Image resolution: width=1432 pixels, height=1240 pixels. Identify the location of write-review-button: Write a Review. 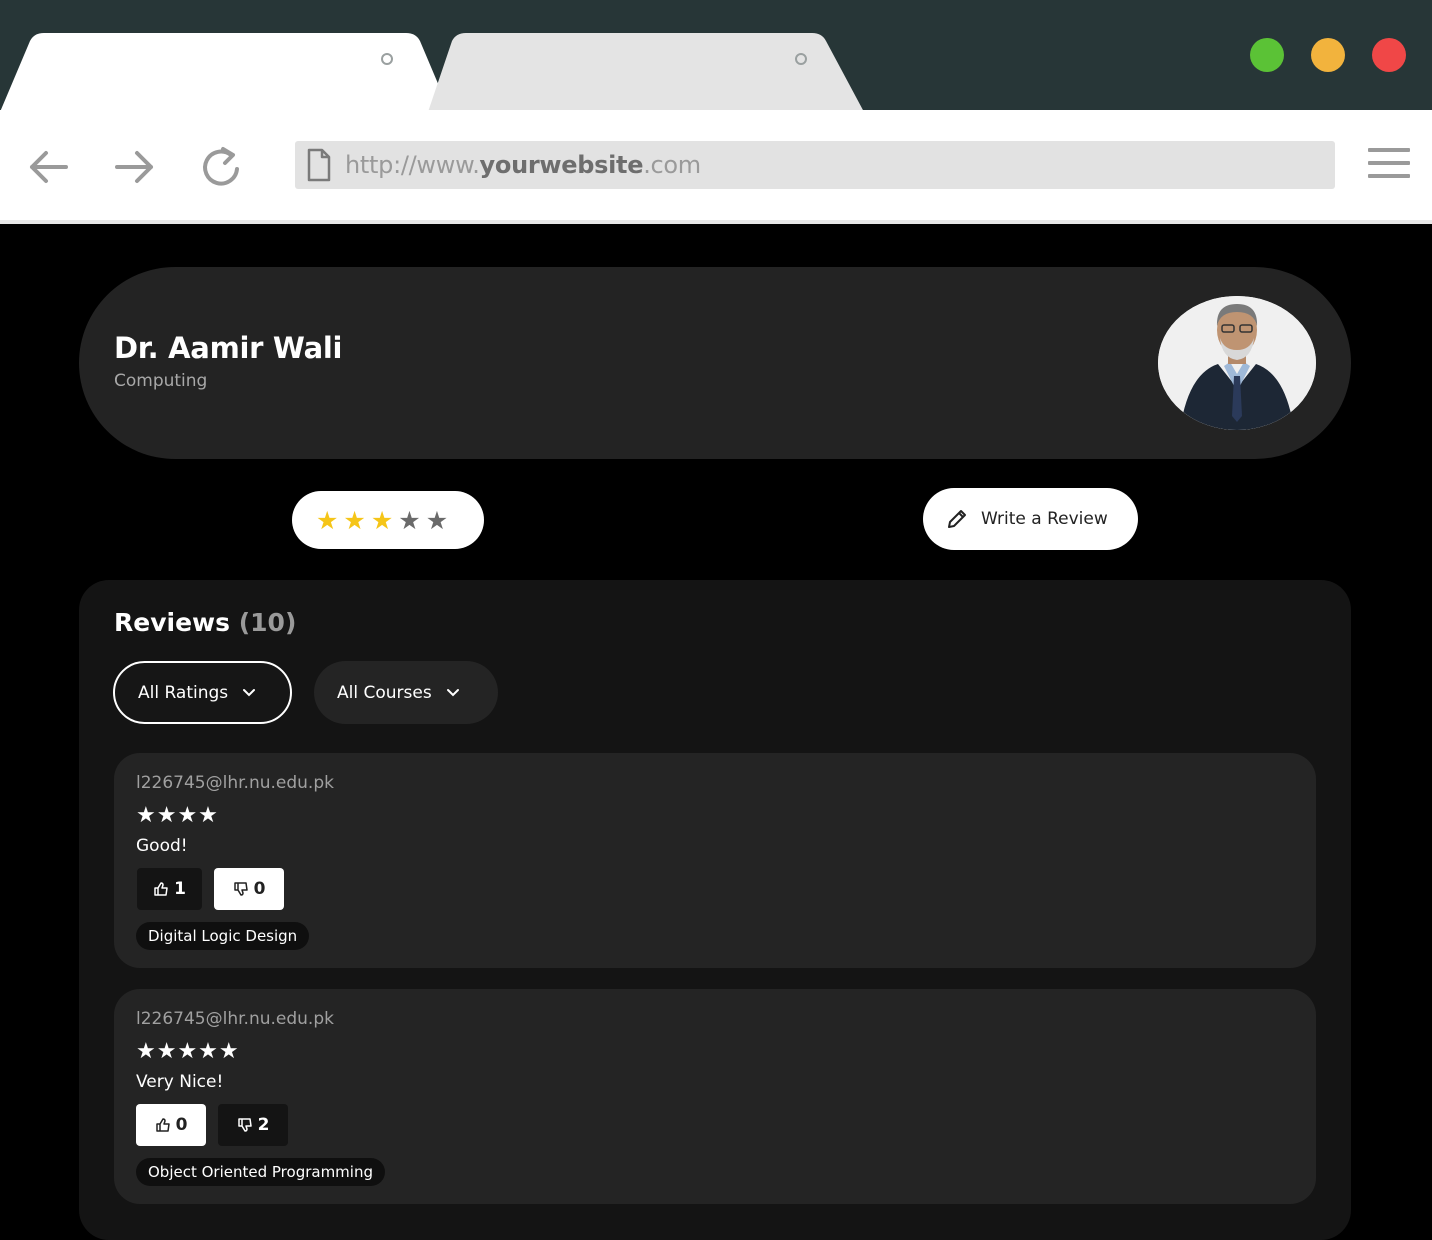
(1030, 519).